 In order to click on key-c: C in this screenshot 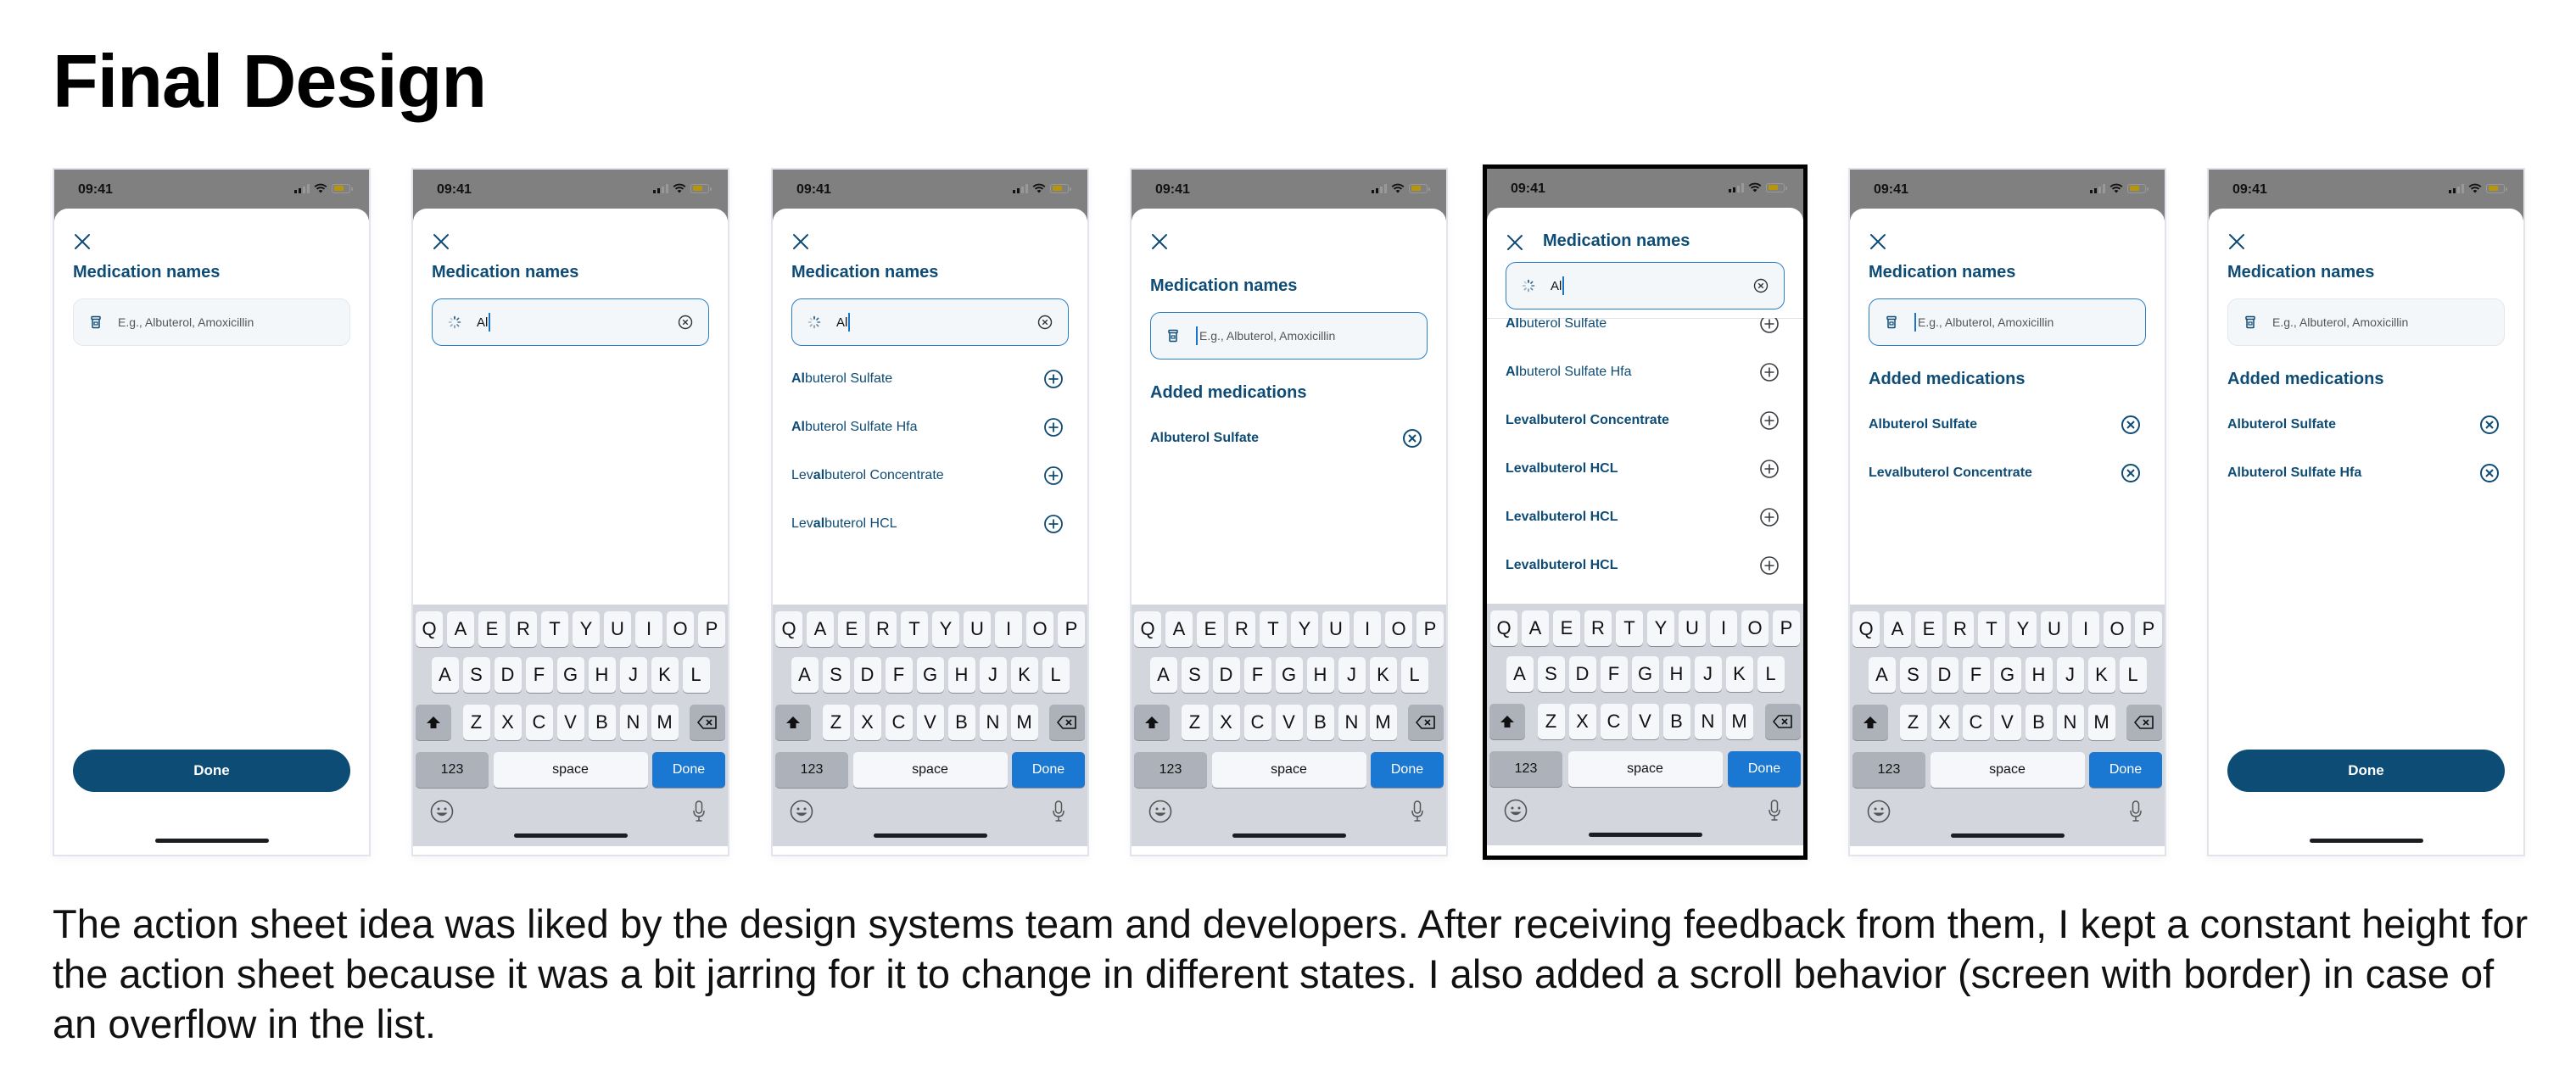, I will do `click(539, 723)`.